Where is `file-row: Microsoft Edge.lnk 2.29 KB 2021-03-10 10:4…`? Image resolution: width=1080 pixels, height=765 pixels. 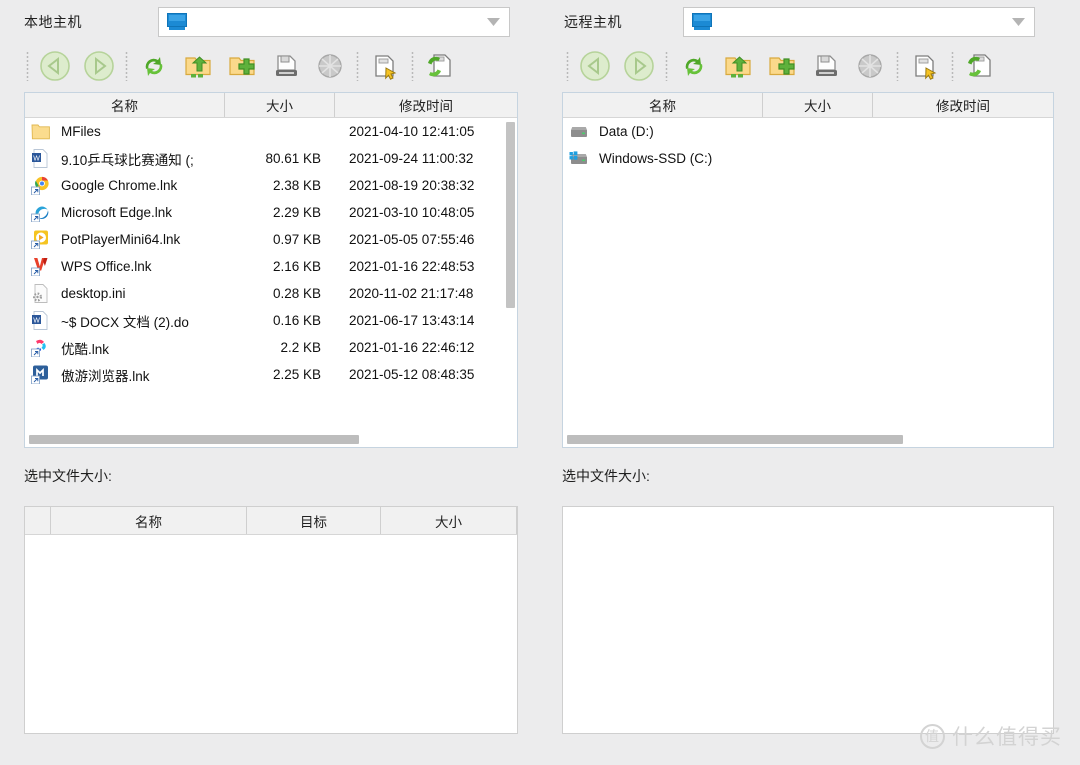 file-row: Microsoft Edge.lnk 2.29 KB 2021-03-10 10:4… is located at coordinates (271, 212).